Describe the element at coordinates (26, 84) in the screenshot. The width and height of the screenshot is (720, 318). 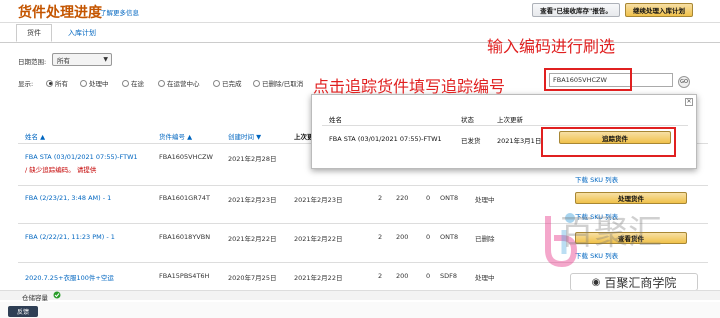
I see `show-label: 显示:` at that location.